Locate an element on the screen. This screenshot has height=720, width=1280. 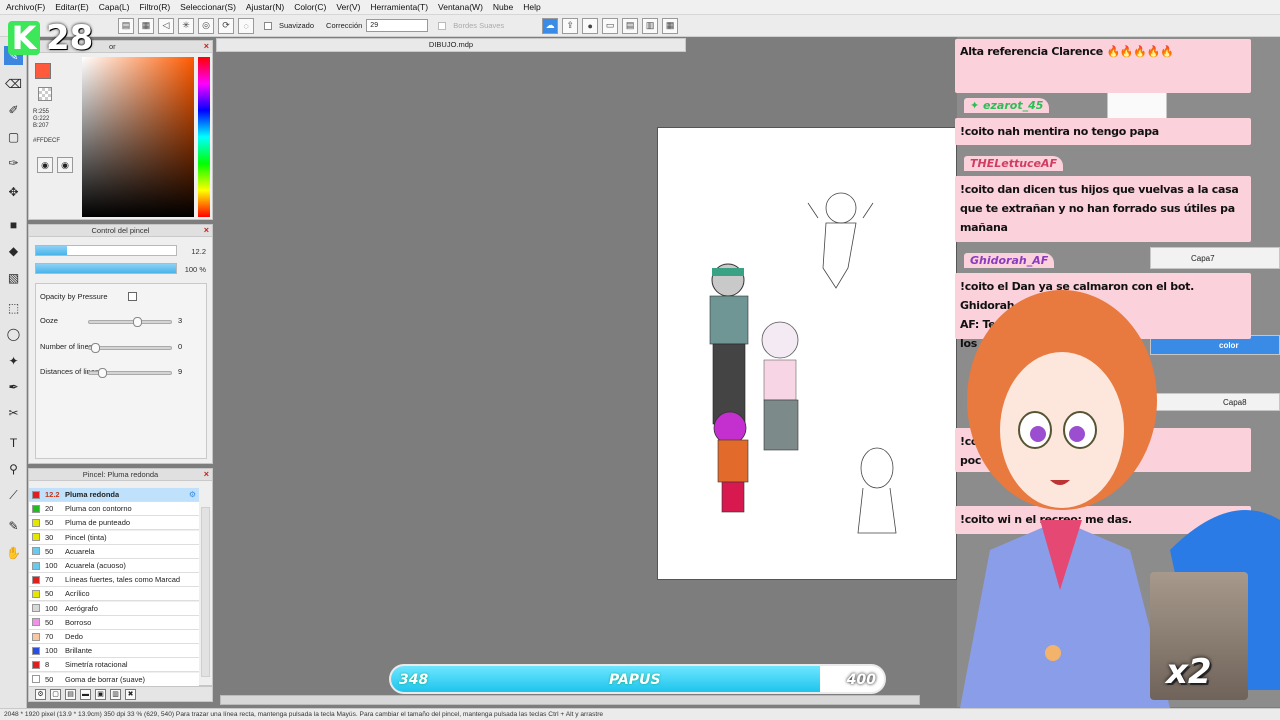
horizontal-scrollbar is located at coordinates (570, 700).